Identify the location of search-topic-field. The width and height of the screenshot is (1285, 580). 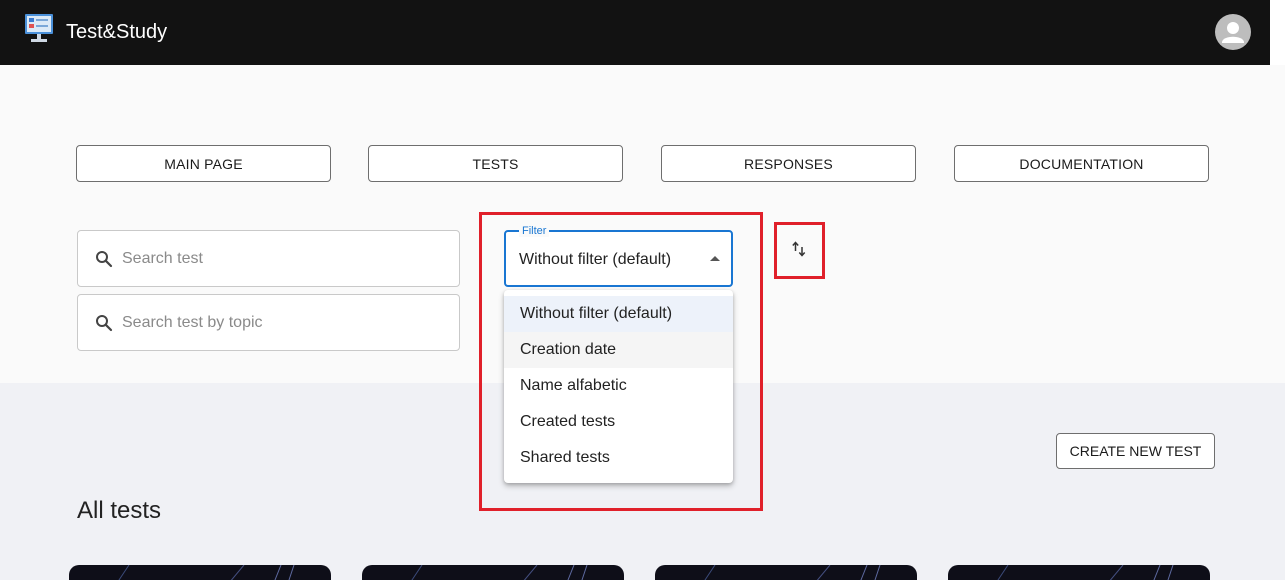
(268, 322).